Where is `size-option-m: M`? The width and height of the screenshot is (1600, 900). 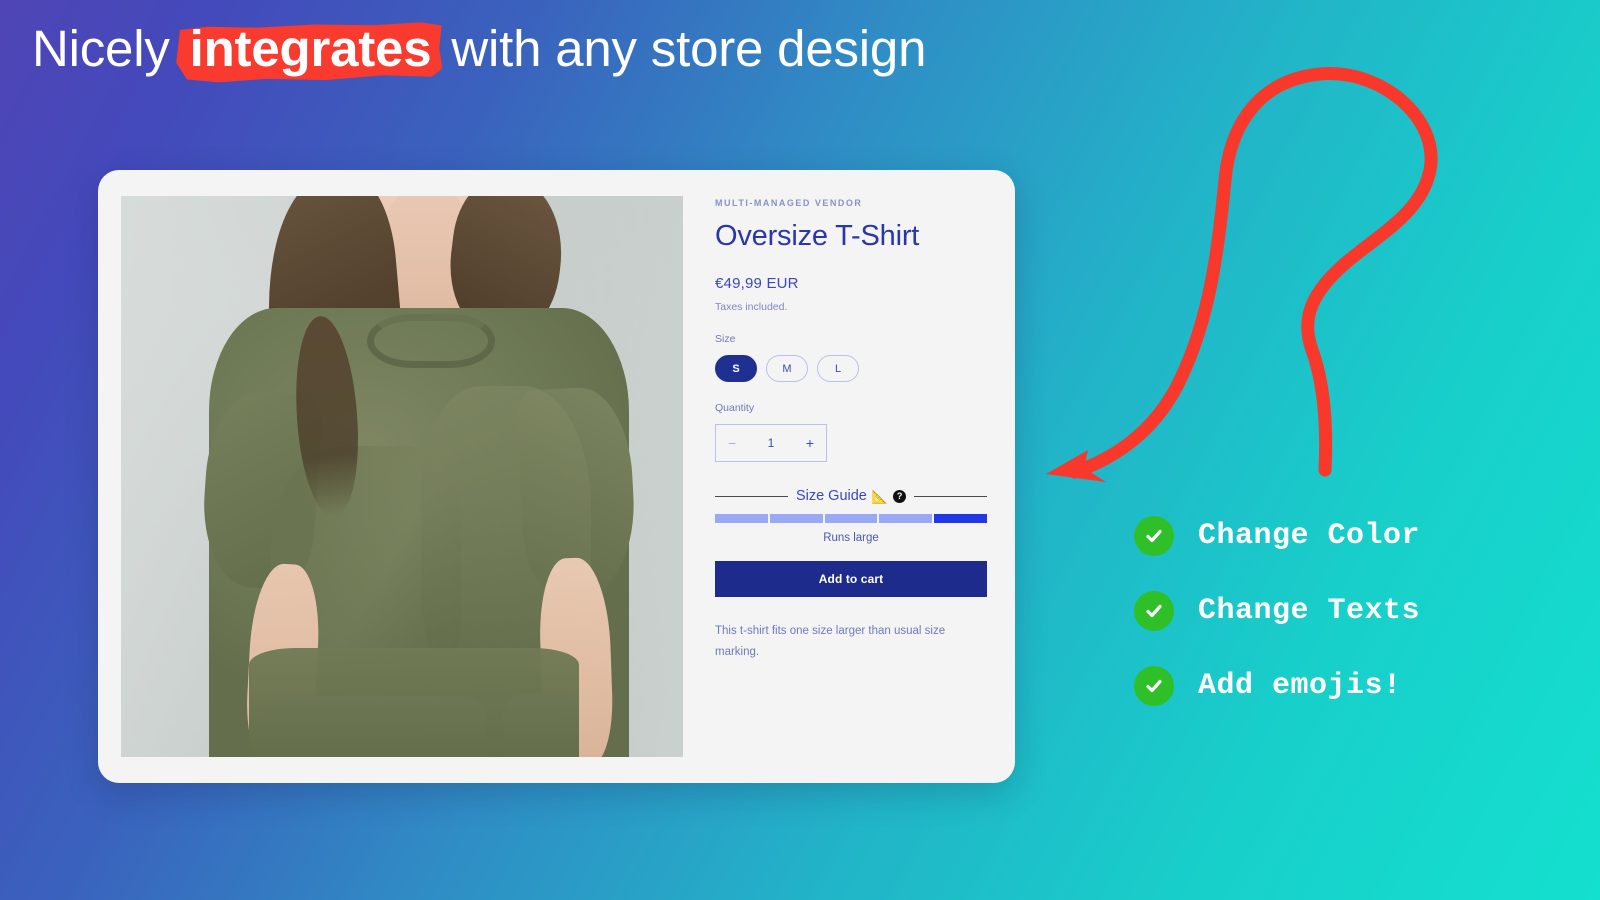 size-option-m: M is located at coordinates (787, 368).